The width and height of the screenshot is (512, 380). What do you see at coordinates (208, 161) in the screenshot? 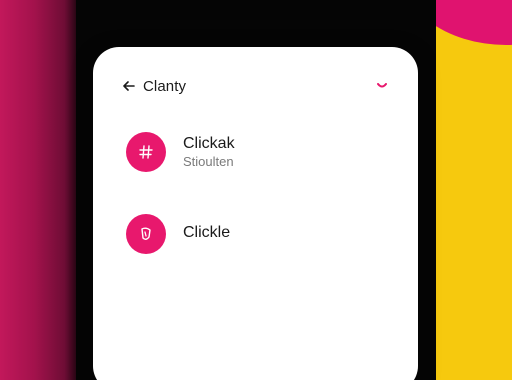
I see `item-subtitle: Stioulten` at bounding box center [208, 161].